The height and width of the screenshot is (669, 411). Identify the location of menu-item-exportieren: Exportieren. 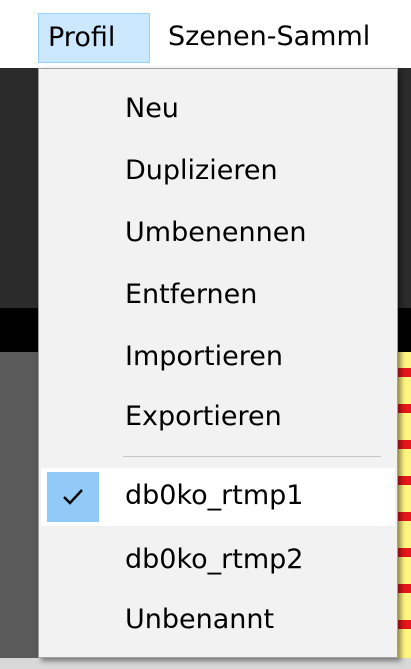
(218, 418).